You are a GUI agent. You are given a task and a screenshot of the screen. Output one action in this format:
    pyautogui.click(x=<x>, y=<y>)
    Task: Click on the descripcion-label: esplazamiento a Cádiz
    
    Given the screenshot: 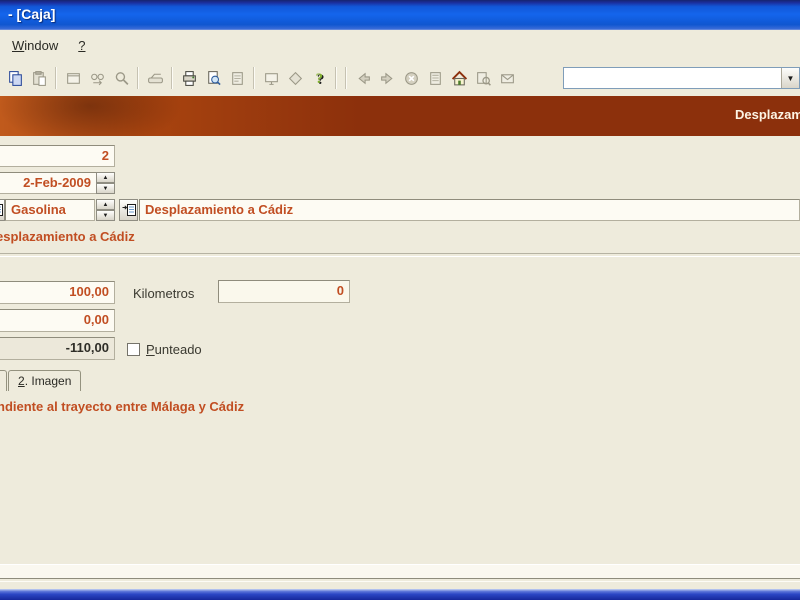 What is the action you would take?
    pyautogui.click(x=67, y=236)
    